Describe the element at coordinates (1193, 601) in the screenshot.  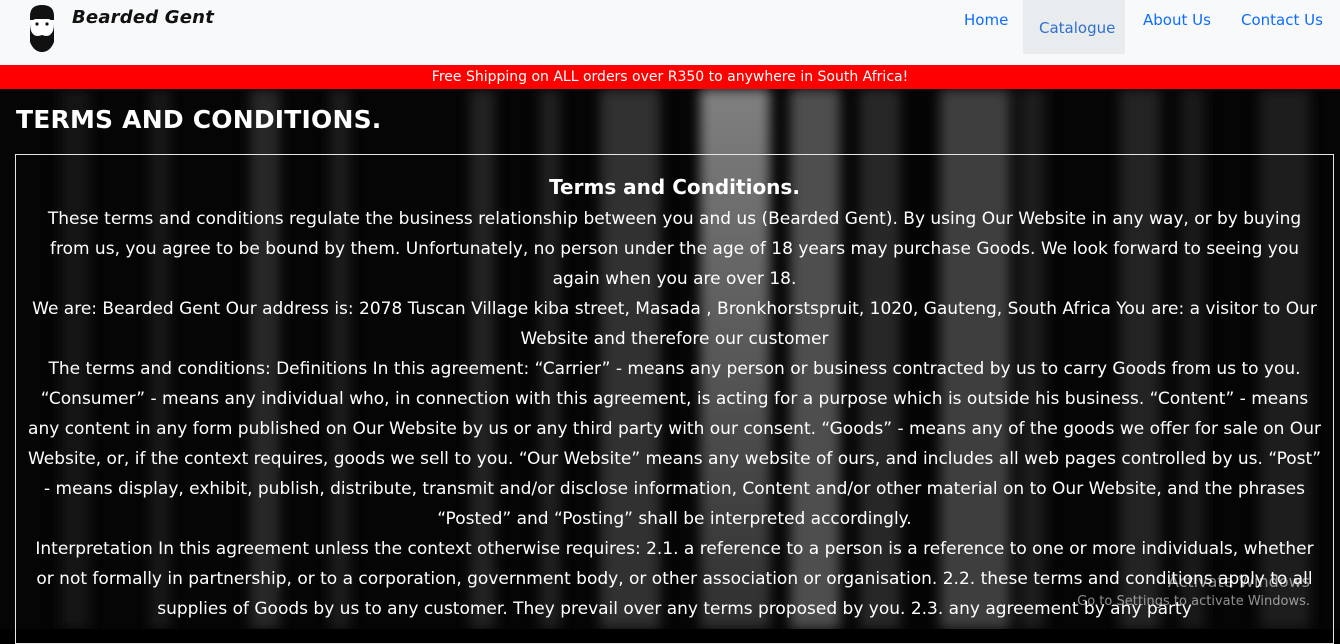
I see `watermark-subtitle: Go to Settings to activate Windows.` at that location.